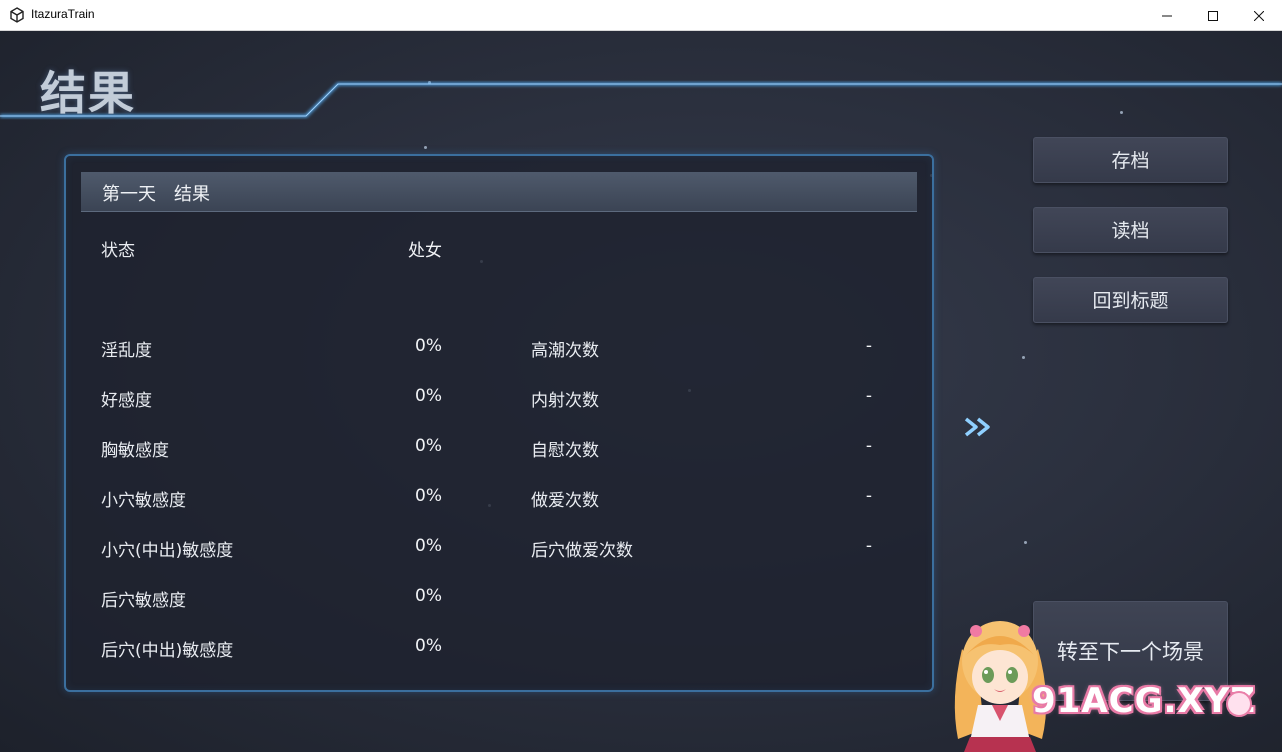  I want to click on minimize-icon, so click(1167, 15).